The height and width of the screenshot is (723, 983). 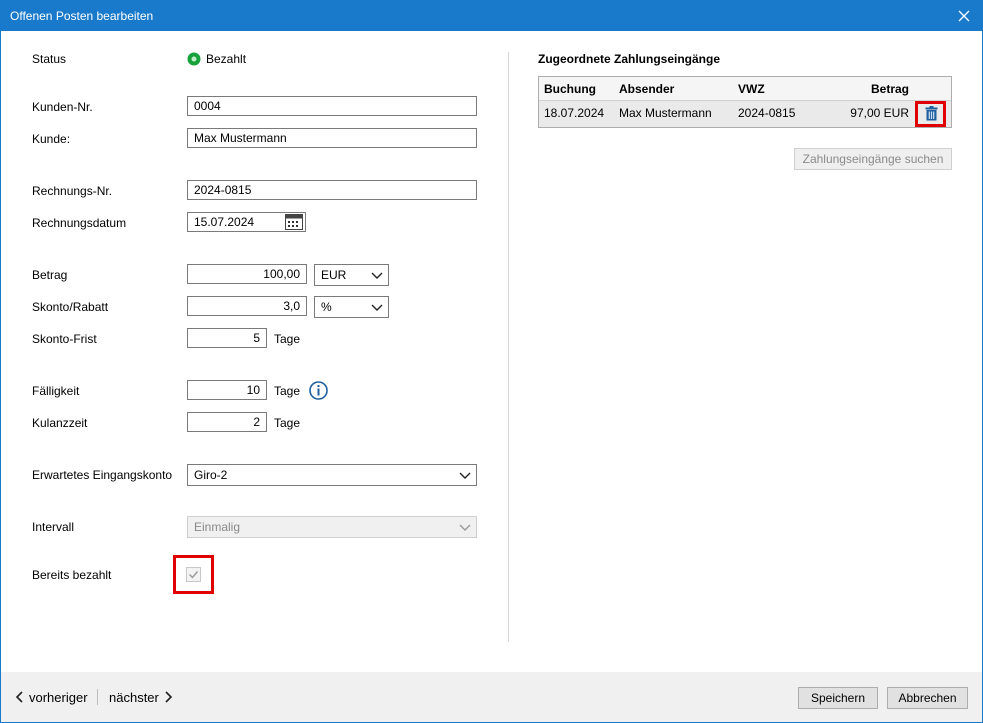 What do you see at coordinates (665, 113) in the screenshot?
I see `cell-absender: Max Mustermann` at bounding box center [665, 113].